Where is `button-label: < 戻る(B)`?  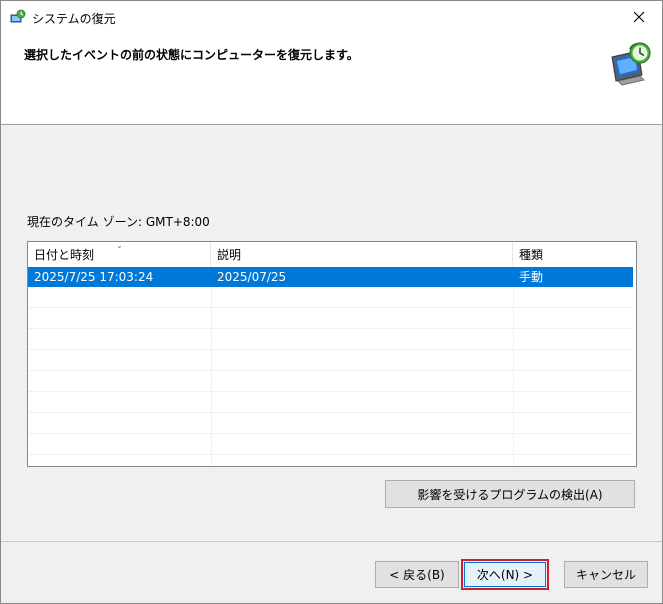 button-label: < 戻る(B) is located at coordinates (417, 575).